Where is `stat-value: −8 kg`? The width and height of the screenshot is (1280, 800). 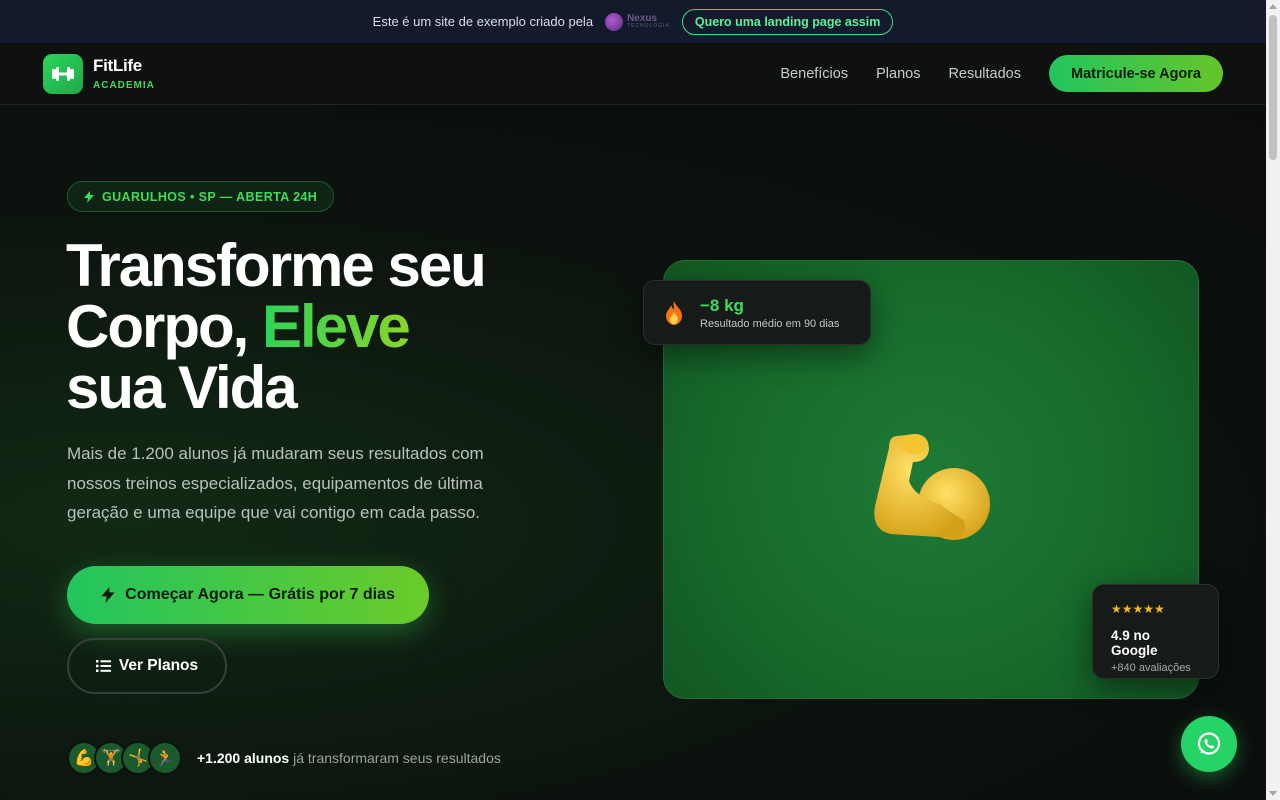 stat-value: −8 kg is located at coordinates (722, 305).